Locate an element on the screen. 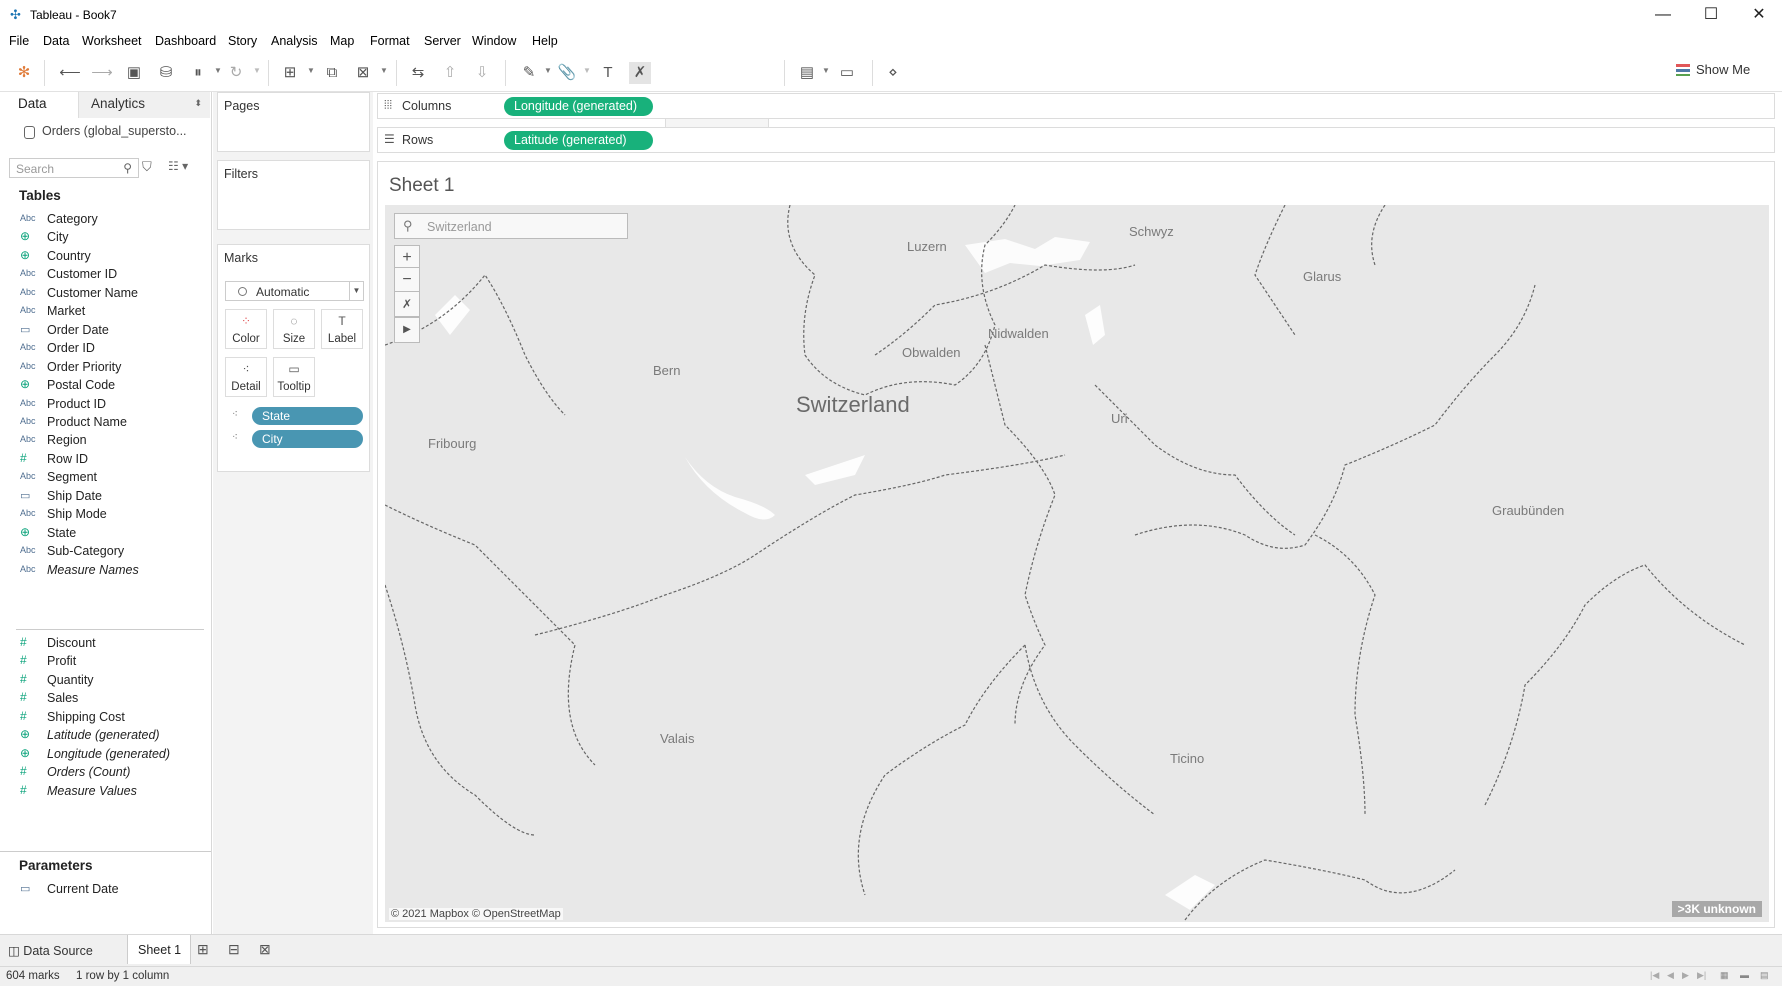 The image size is (1782, 986). datasource-icon: ◫ is located at coordinates (16, 951).